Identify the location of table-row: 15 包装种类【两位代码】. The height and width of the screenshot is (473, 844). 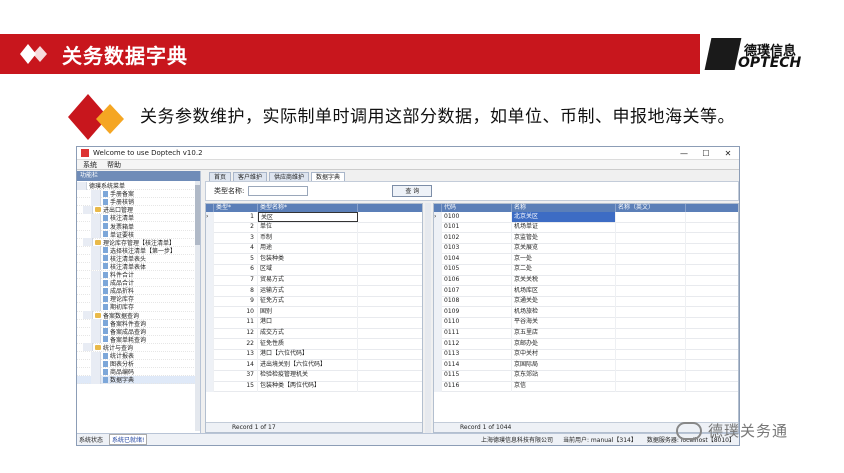
(314, 387).